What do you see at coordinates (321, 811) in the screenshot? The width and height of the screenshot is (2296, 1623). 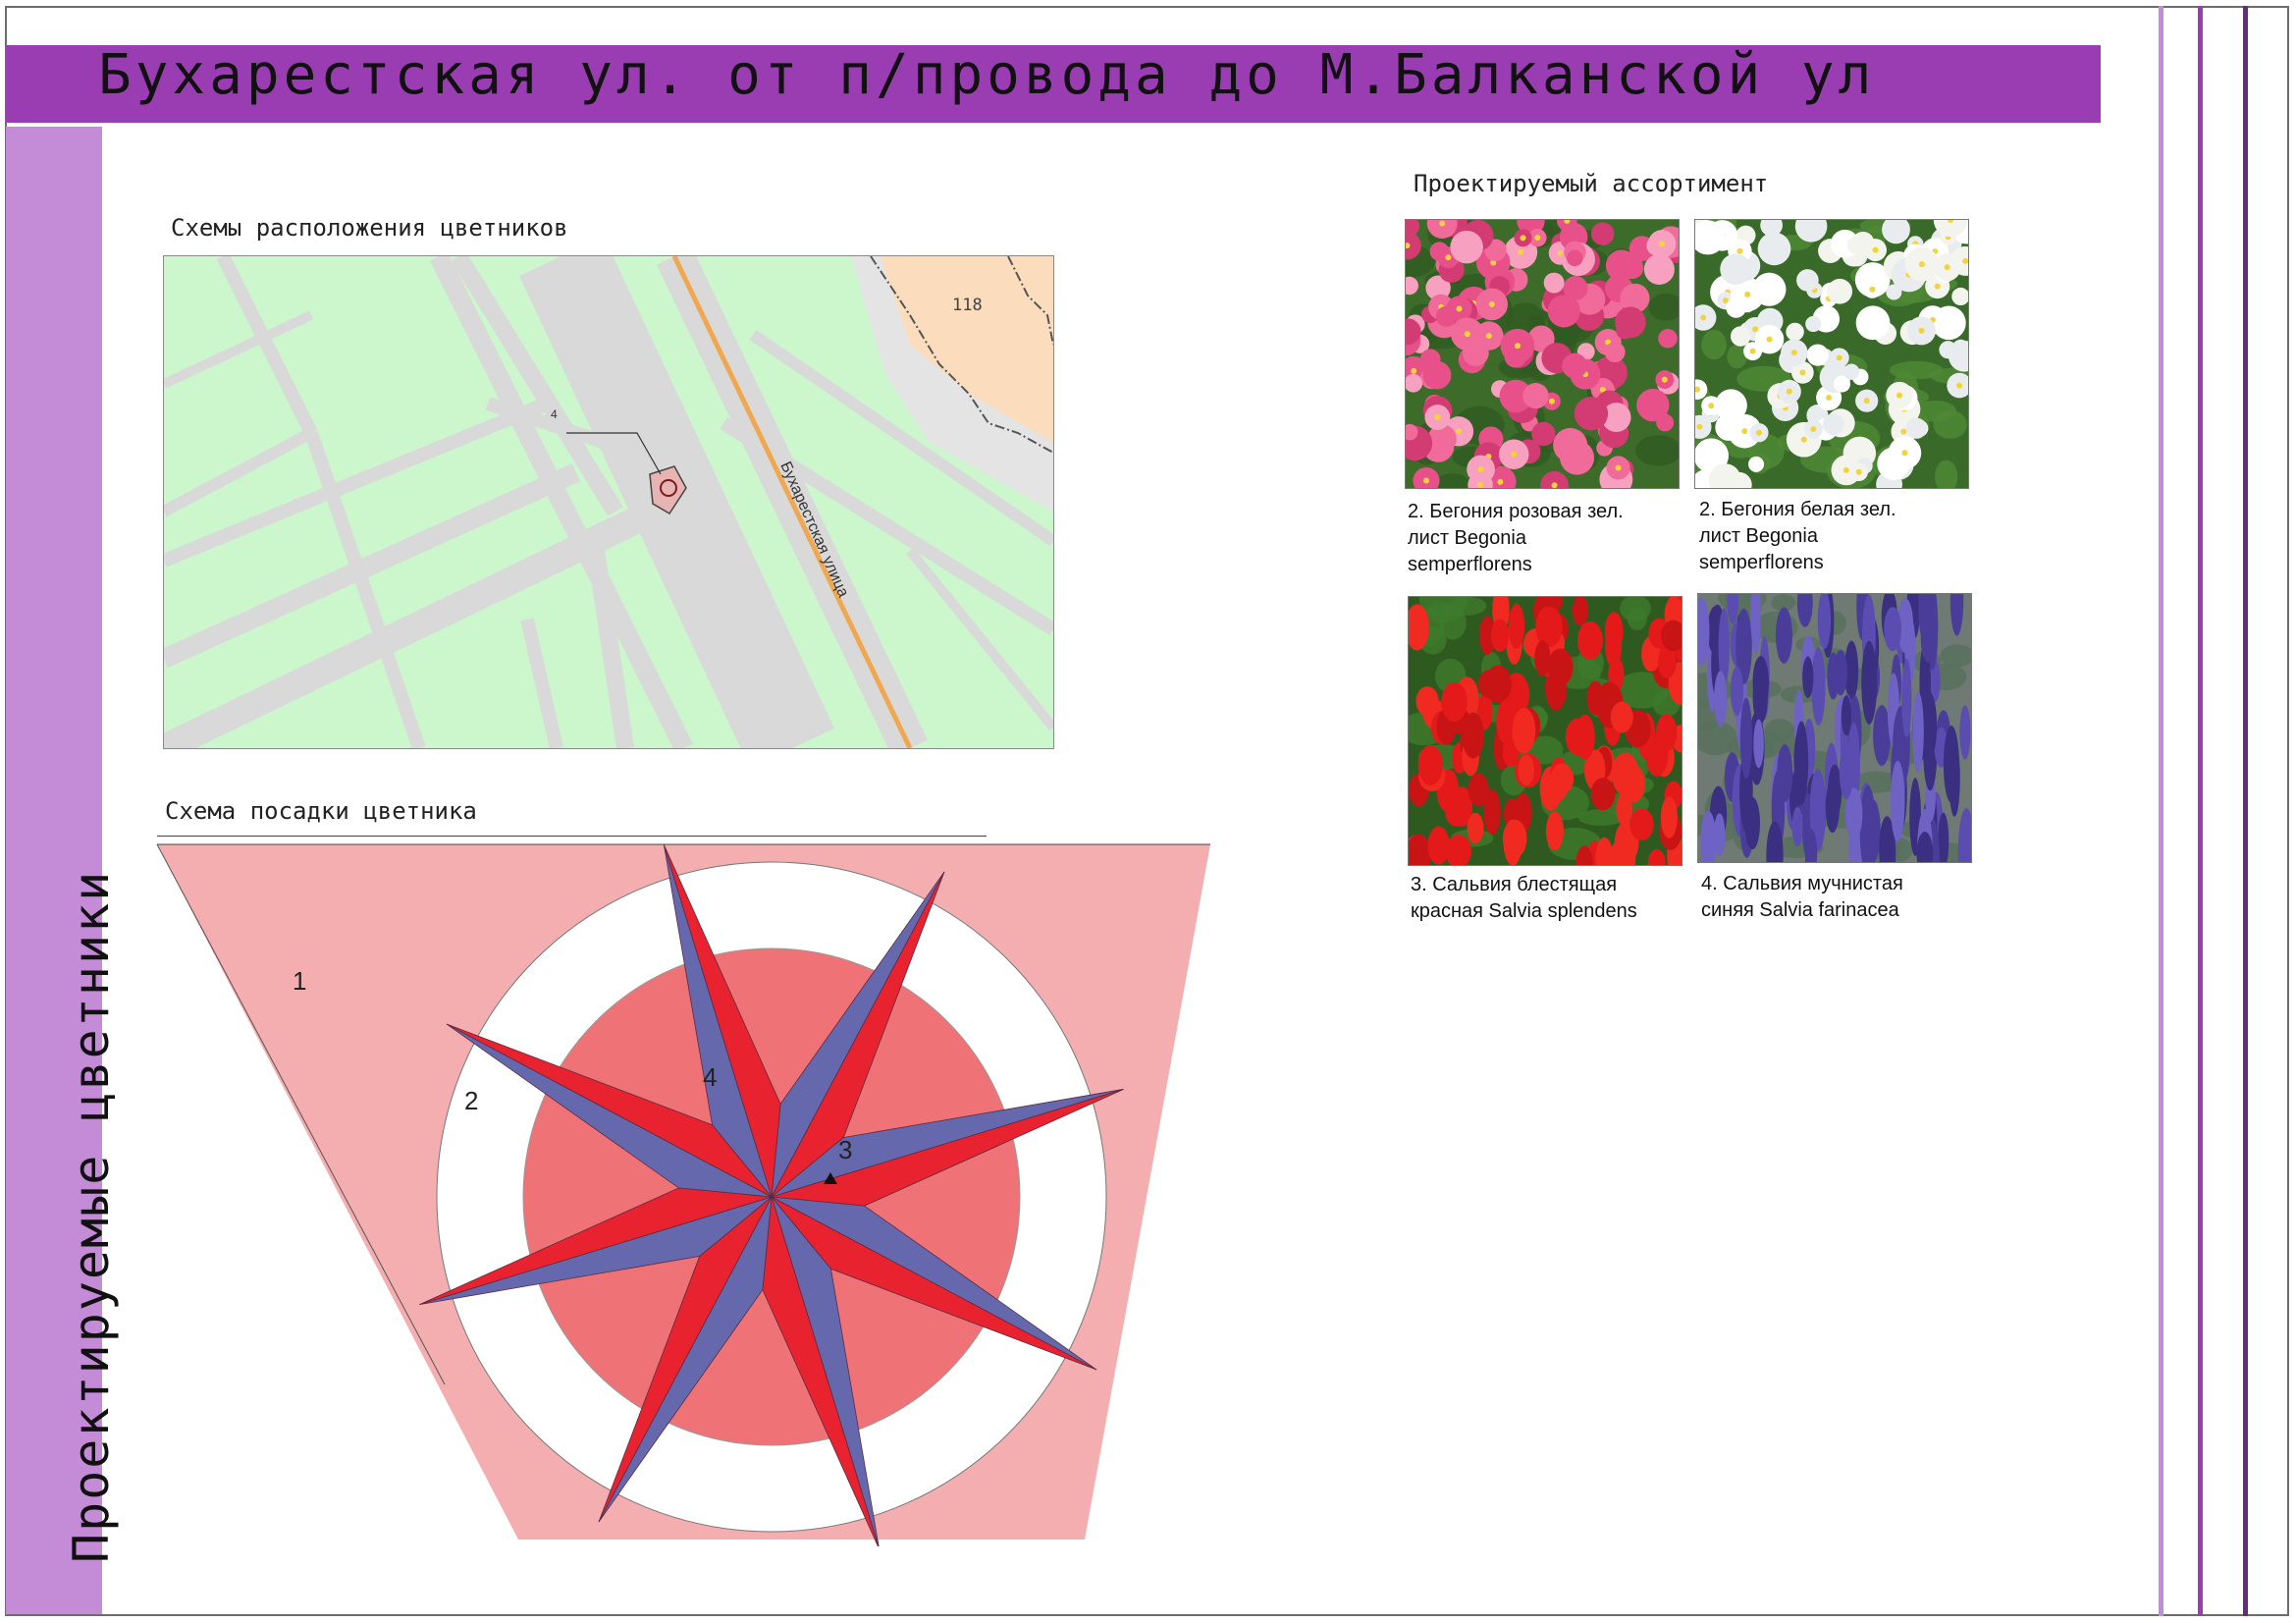 I see `planting-scheme-label: Схема посадки цветника` at bounding box center [321, 811].